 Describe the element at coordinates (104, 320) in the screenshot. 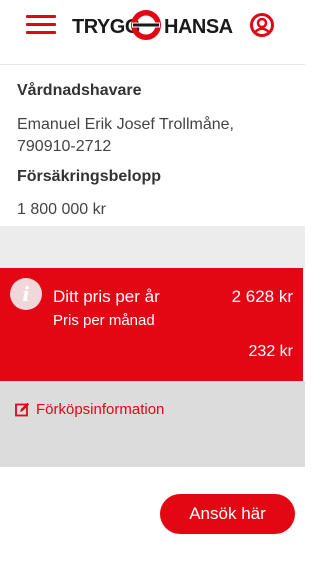

I see `price-per-month-label: Pris per månad` at that location.